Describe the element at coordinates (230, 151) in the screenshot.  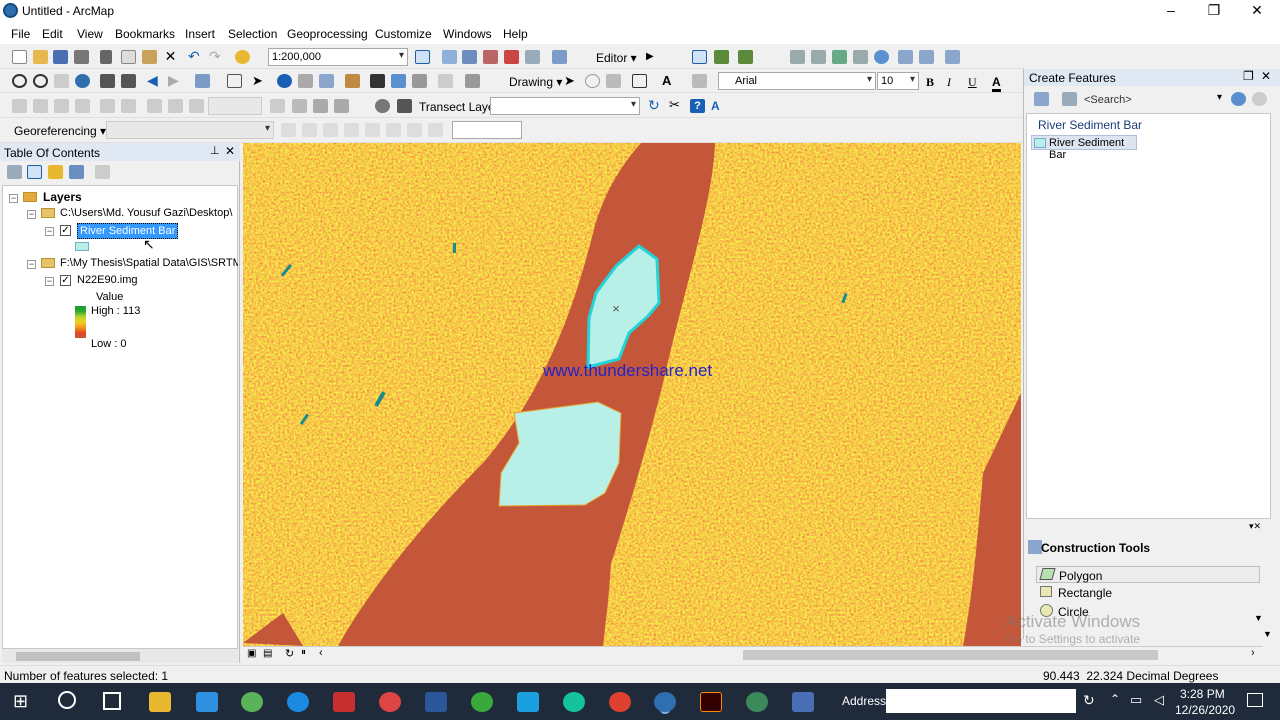
I see `close-panel-icon: ✕` at that location.